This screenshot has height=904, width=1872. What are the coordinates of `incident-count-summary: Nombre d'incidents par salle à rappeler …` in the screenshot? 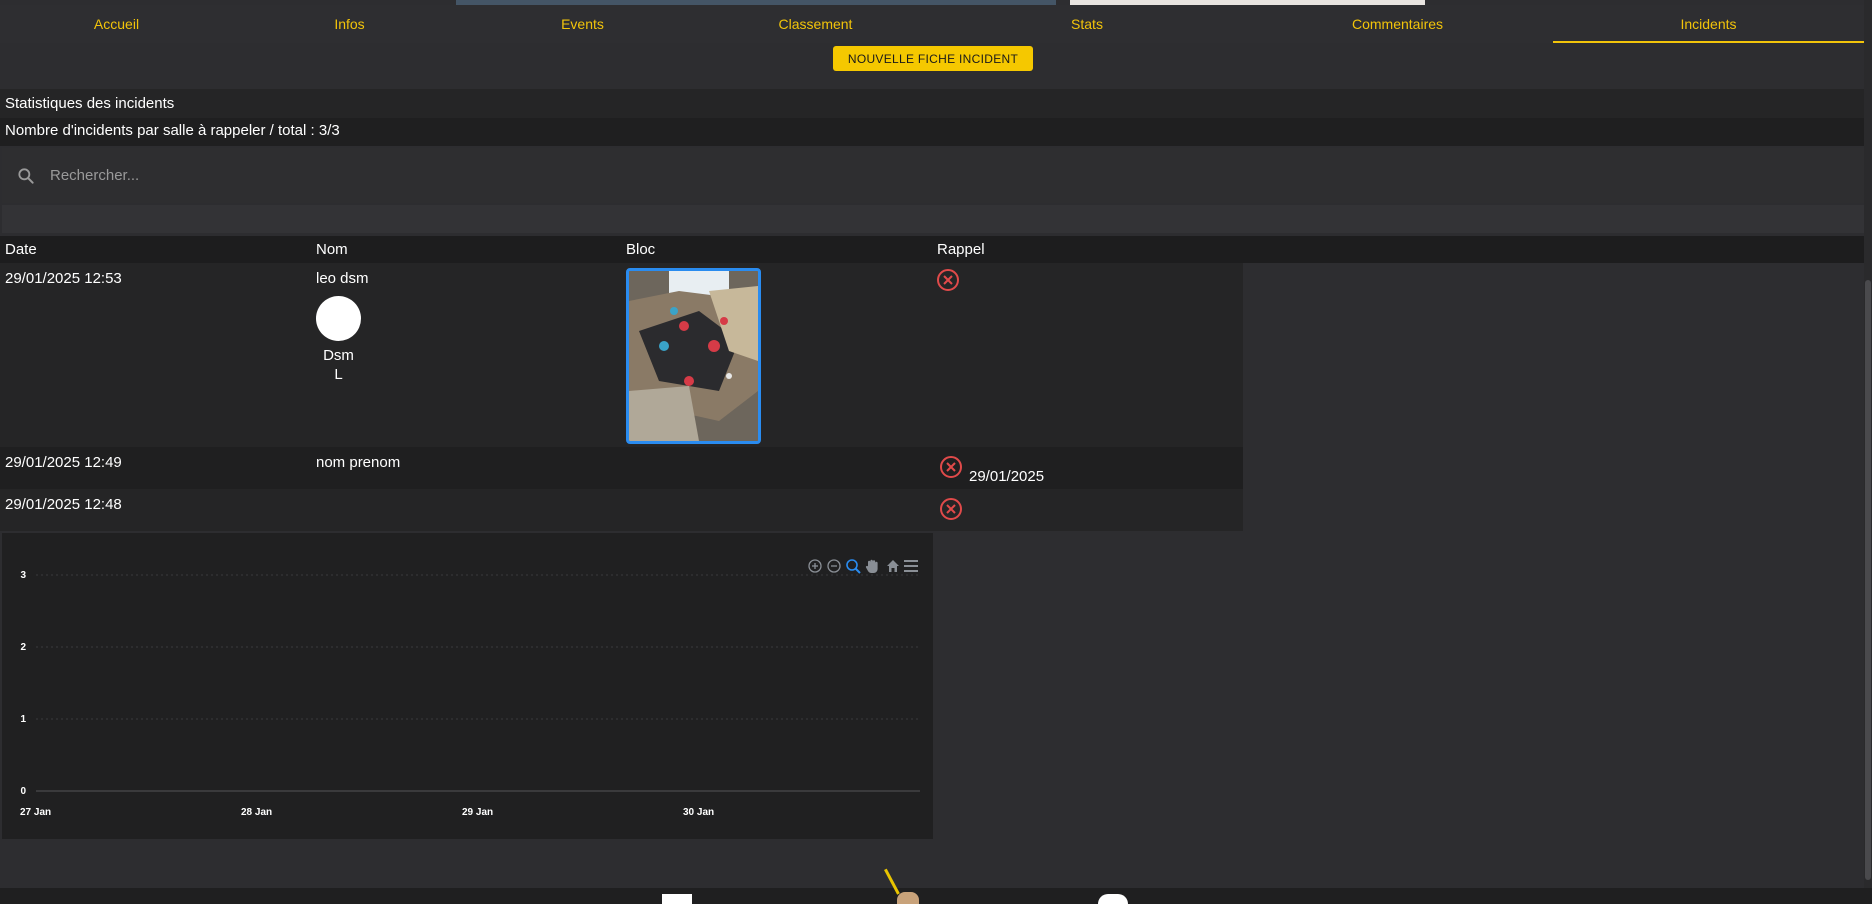 It's located at (932, 132).